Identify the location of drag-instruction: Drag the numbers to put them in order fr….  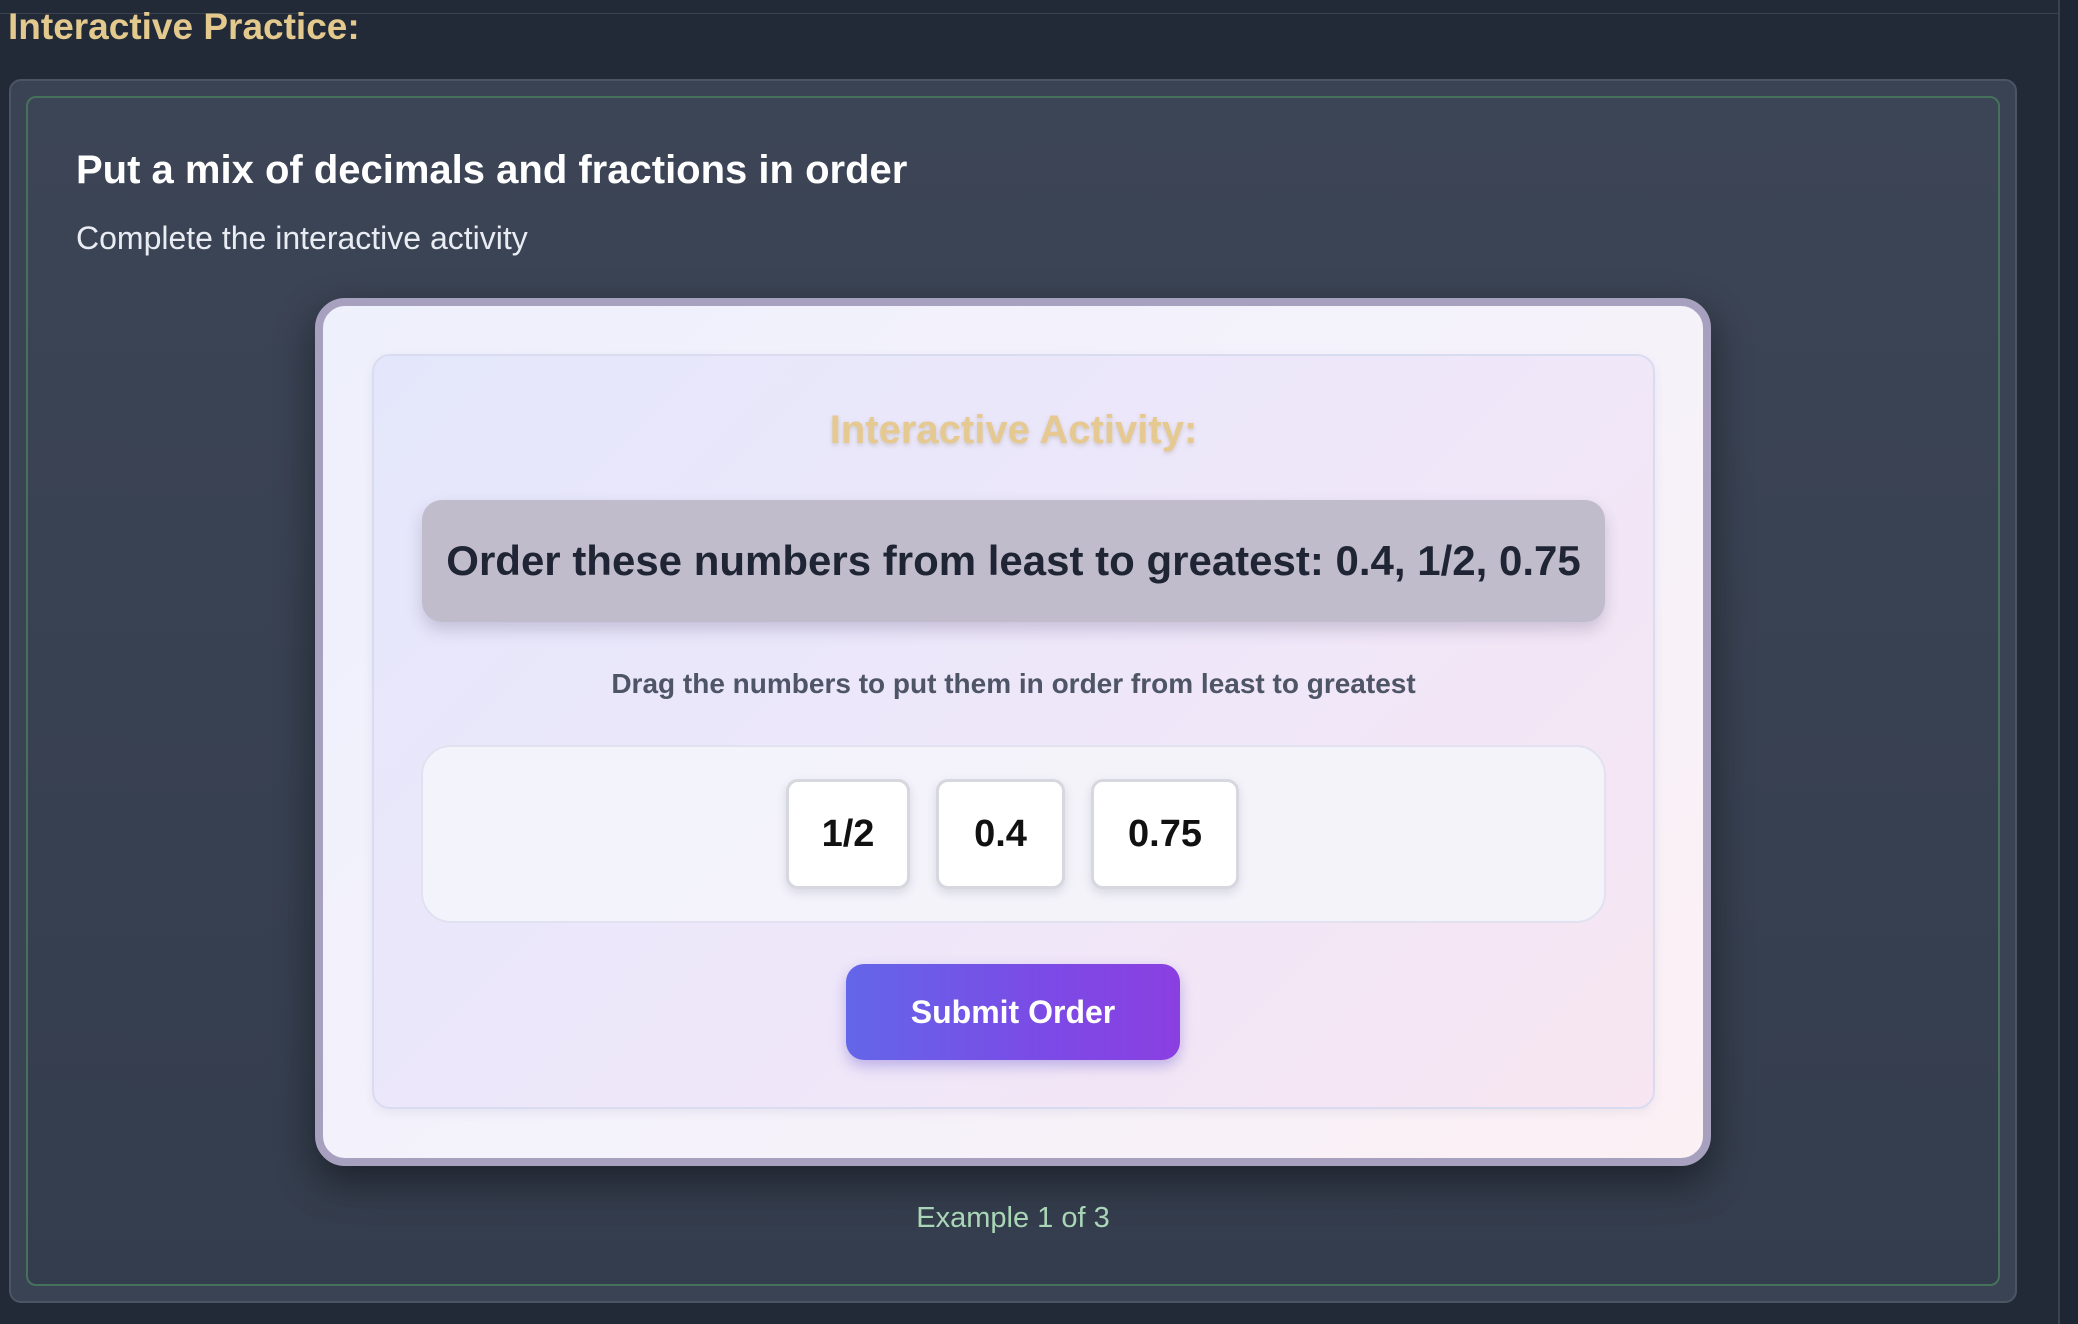
(1013, 683).